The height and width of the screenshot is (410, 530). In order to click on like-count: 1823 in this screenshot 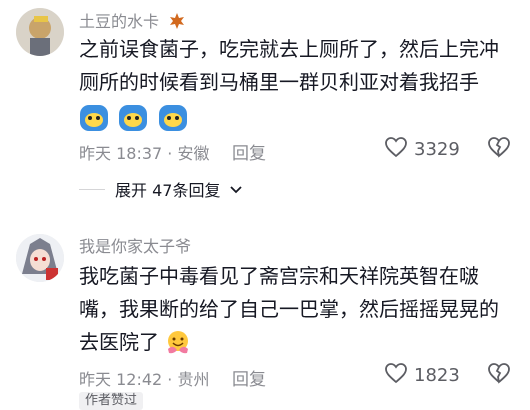, I will do `click(437, 375)`.